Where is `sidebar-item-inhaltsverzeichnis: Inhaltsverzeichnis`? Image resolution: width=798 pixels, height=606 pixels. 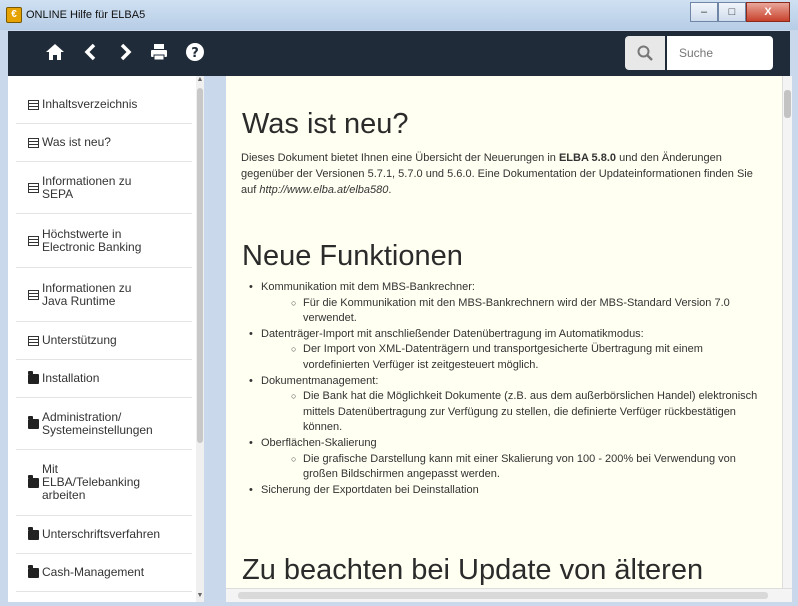 sidebar-item-inhaltsverzeichnis: Inhaltsverzeichnis is located at coordinates (104, 105).